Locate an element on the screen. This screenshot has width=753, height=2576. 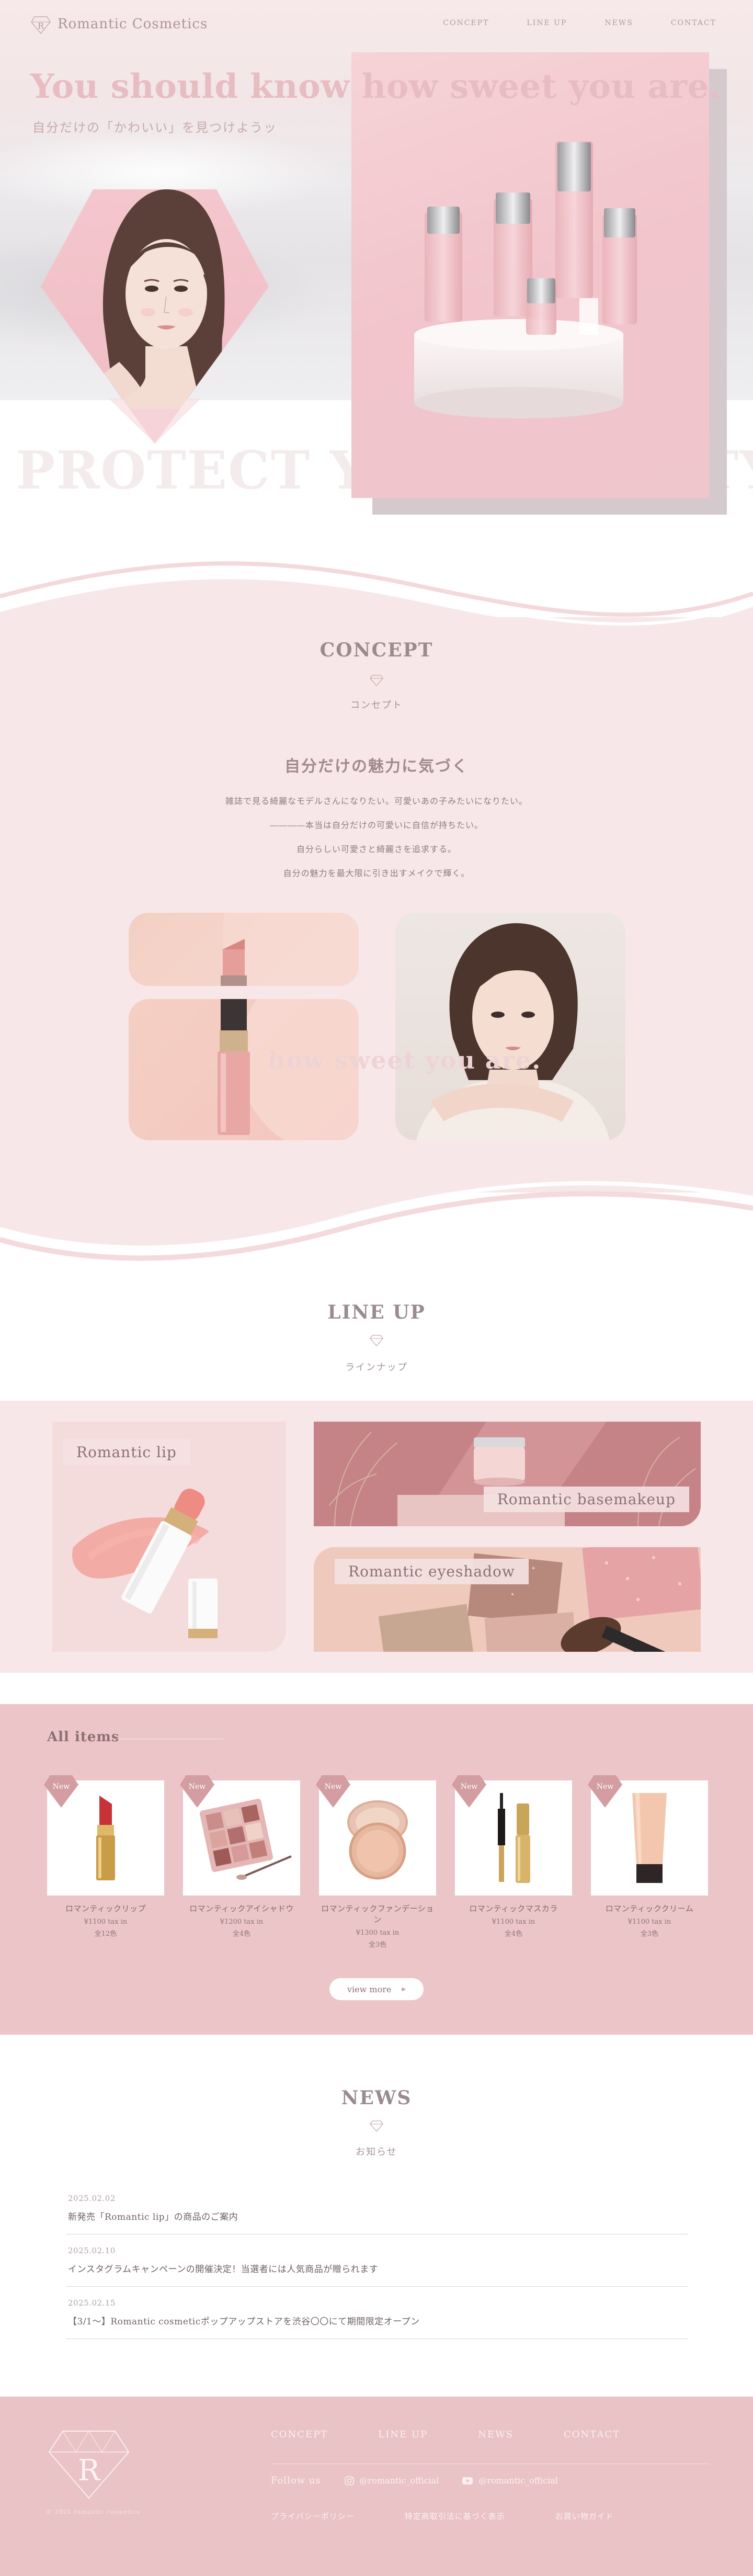
hero-title: You should know how sweet you are. is located at coordinates (375, 86).